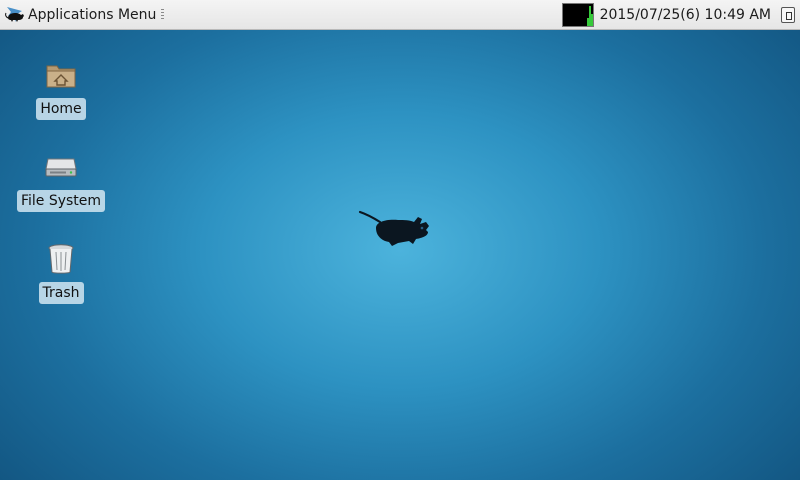 The image size is (800, 480). What do you see at coordinates (163, 14) in the screenshot?
I see `panel-separator-handle` at bounding box center [163, 14].